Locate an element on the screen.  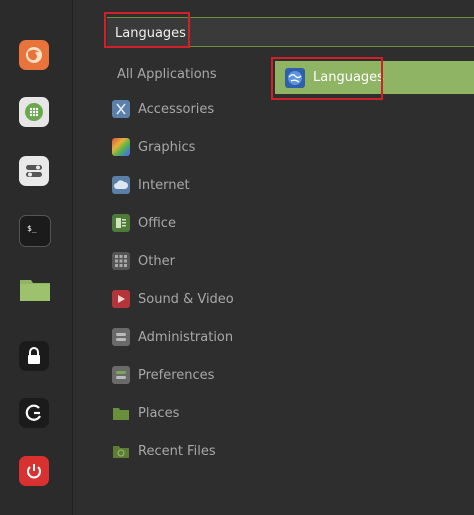
terminal-icon: $_ is located at coordinates (35, 231).